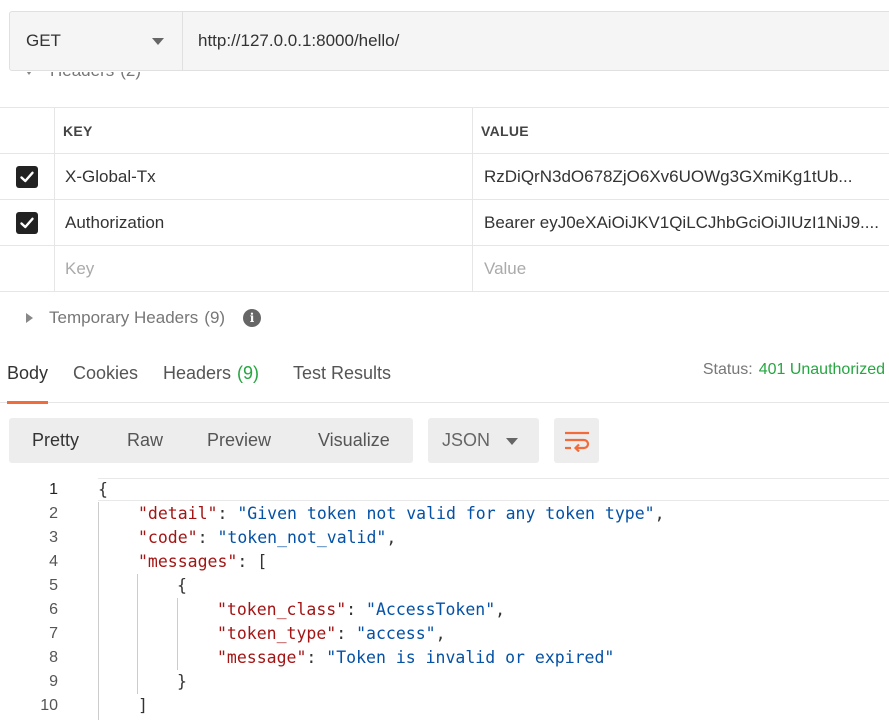 The height and width of the screenshot is (720, 889). Describe the element at coordinates (178, 513) in the screenshot. I see `json-key: "detail"` at that location.